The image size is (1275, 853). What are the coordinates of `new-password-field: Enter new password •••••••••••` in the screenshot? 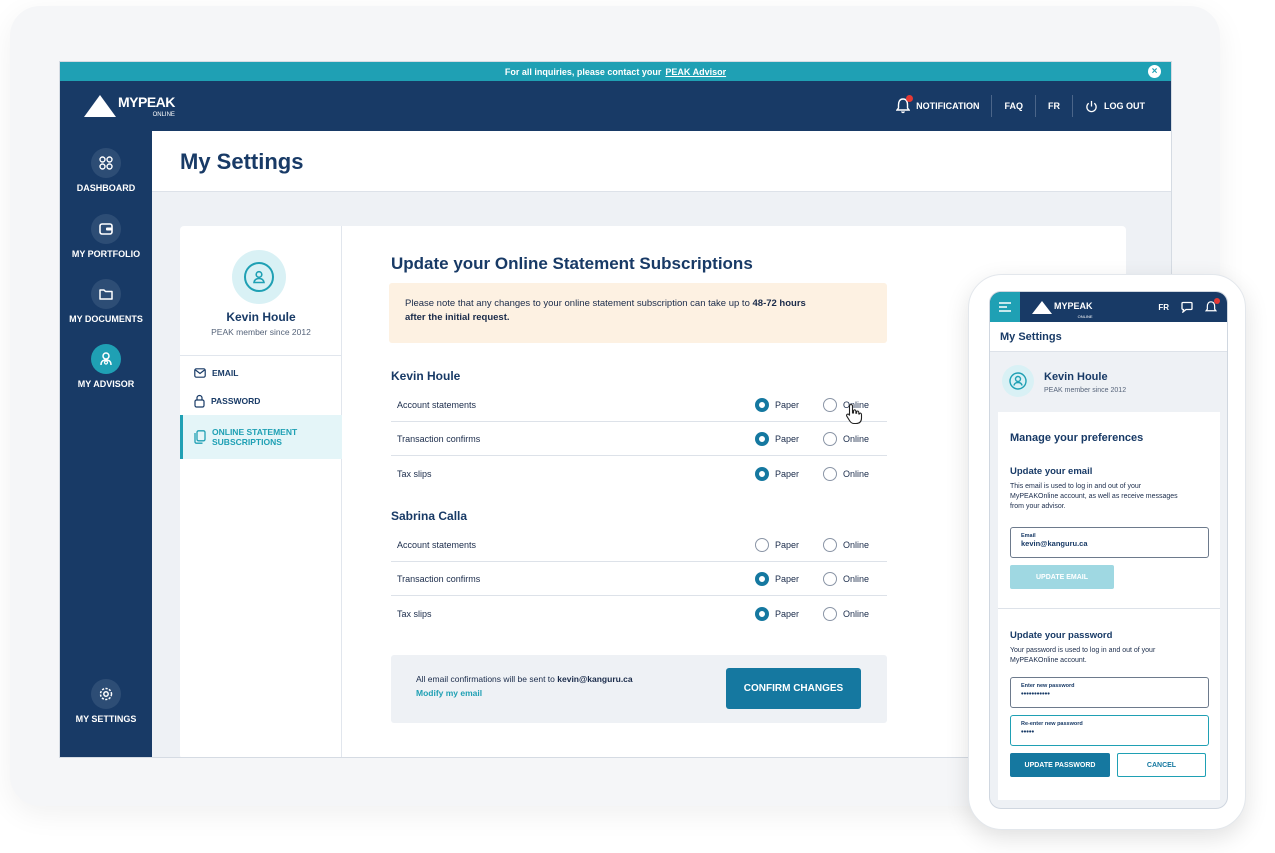 It's located at (1109, 692).